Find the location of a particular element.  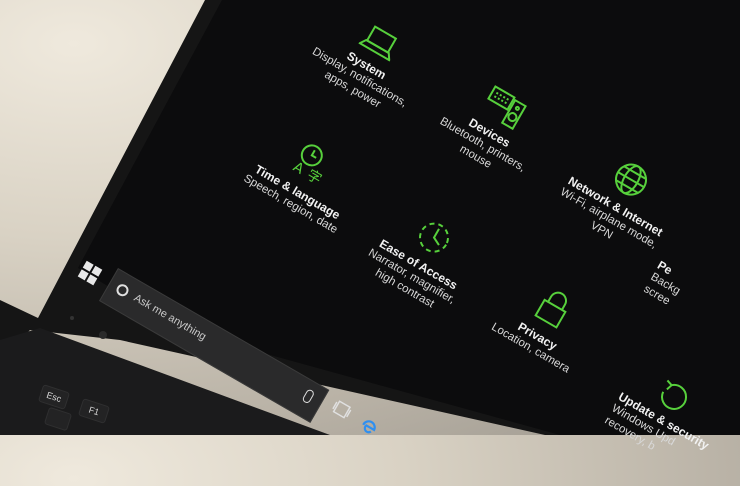

indicator-light is located at coordinates (72, 318).